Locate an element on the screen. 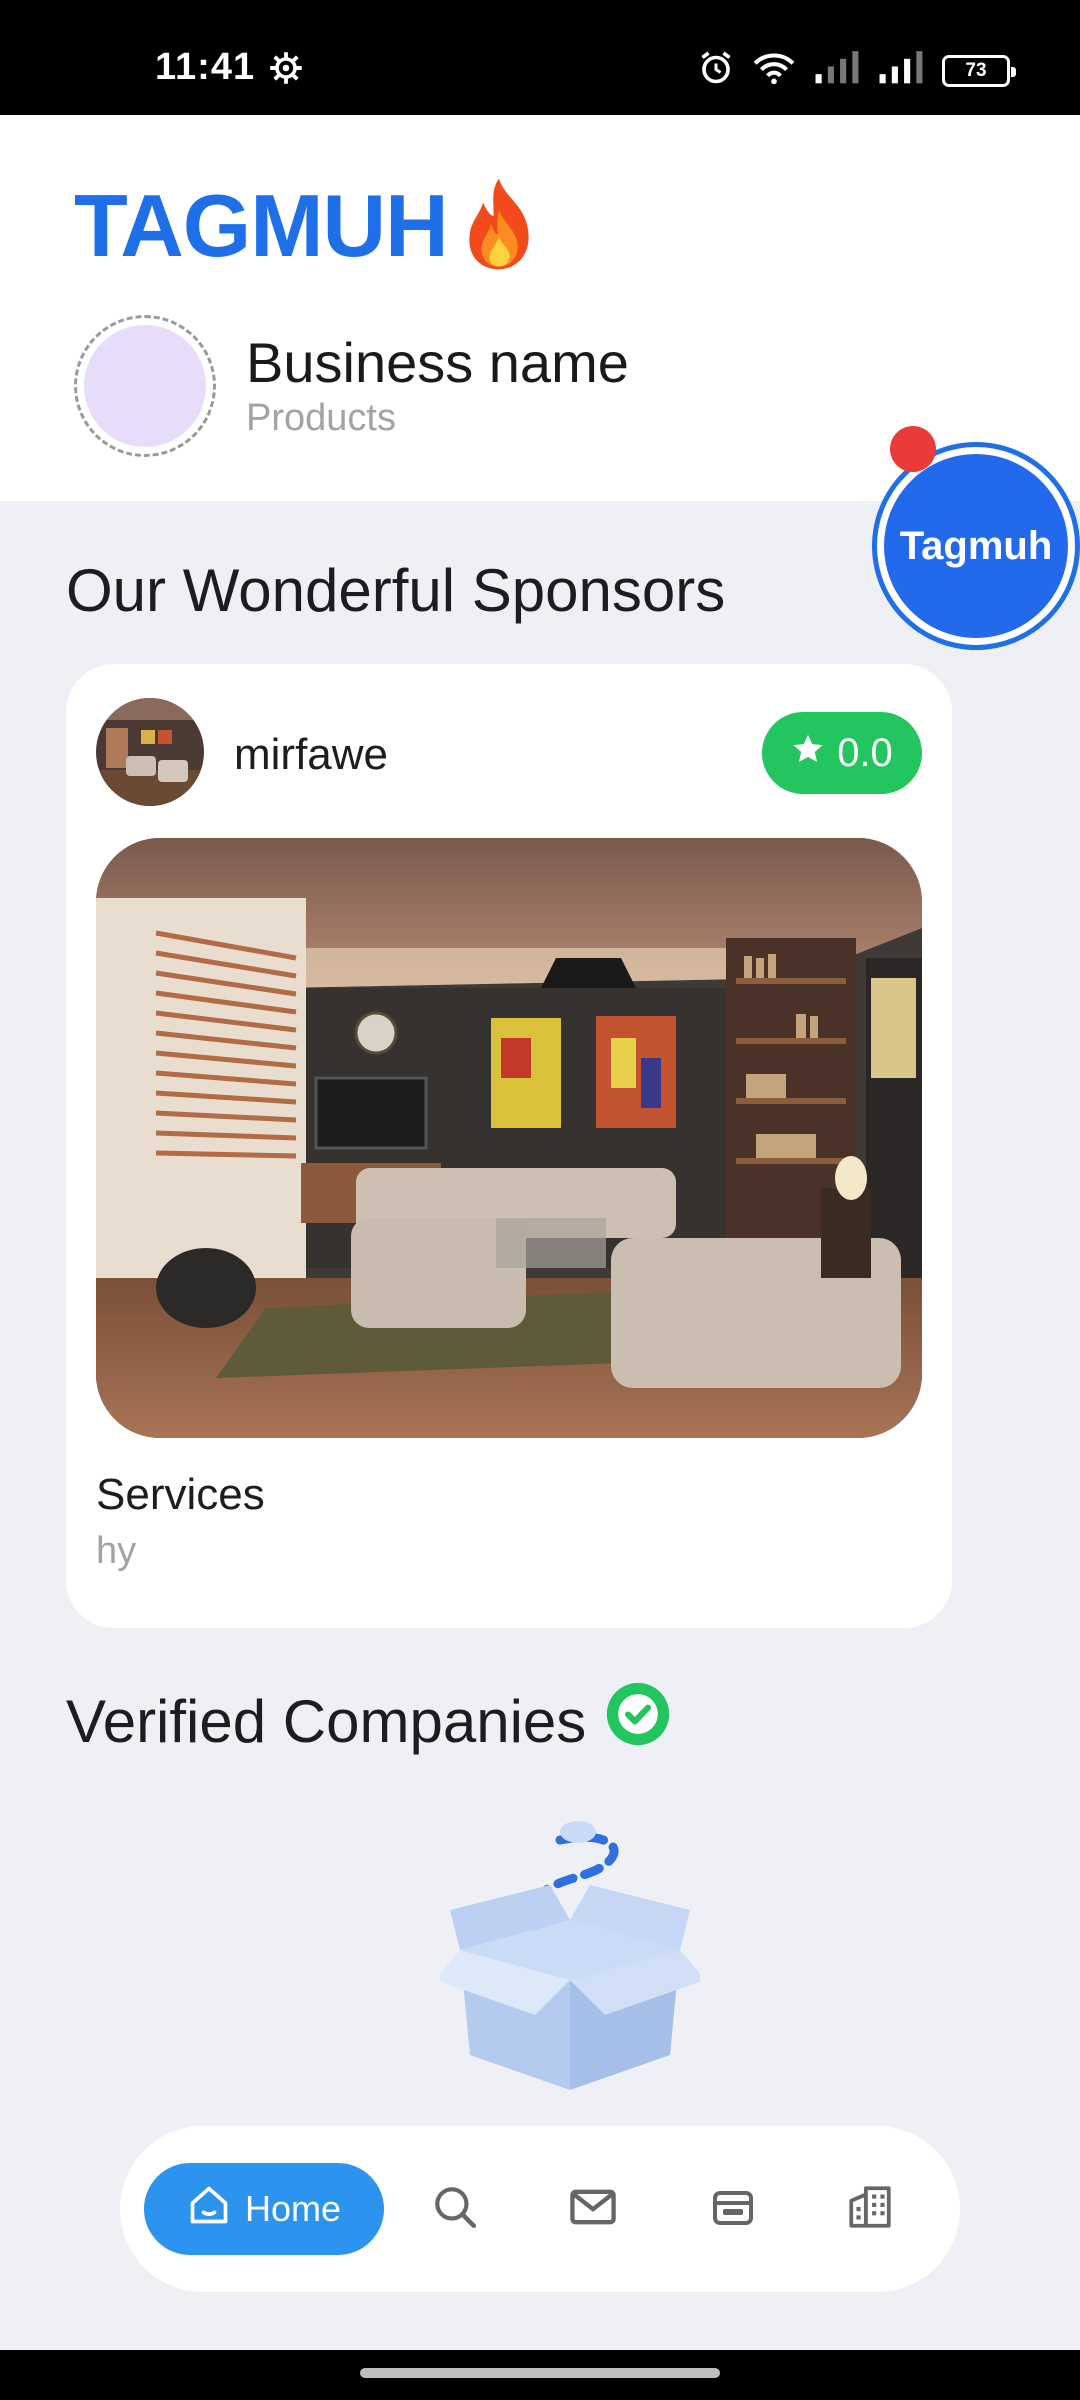  status-time: 11:41 is located at coordinates (205, 67).